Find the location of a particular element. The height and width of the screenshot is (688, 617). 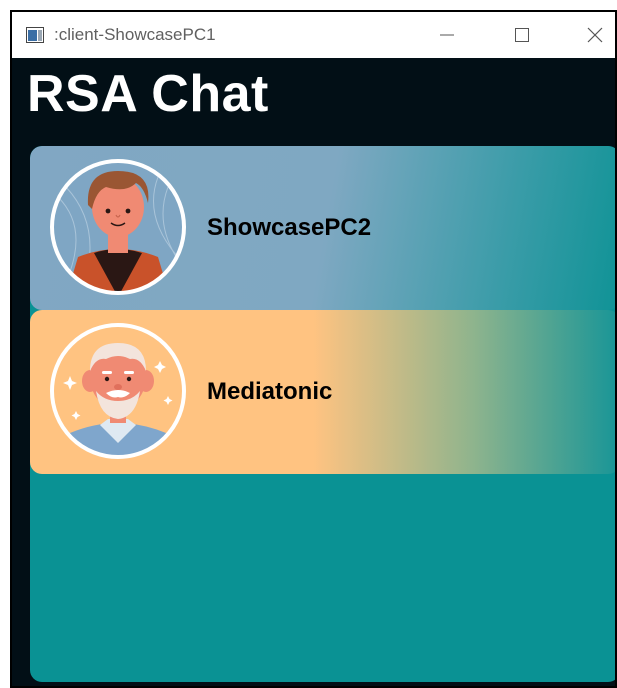

minimize-icon is located at coordinates (447, 35).